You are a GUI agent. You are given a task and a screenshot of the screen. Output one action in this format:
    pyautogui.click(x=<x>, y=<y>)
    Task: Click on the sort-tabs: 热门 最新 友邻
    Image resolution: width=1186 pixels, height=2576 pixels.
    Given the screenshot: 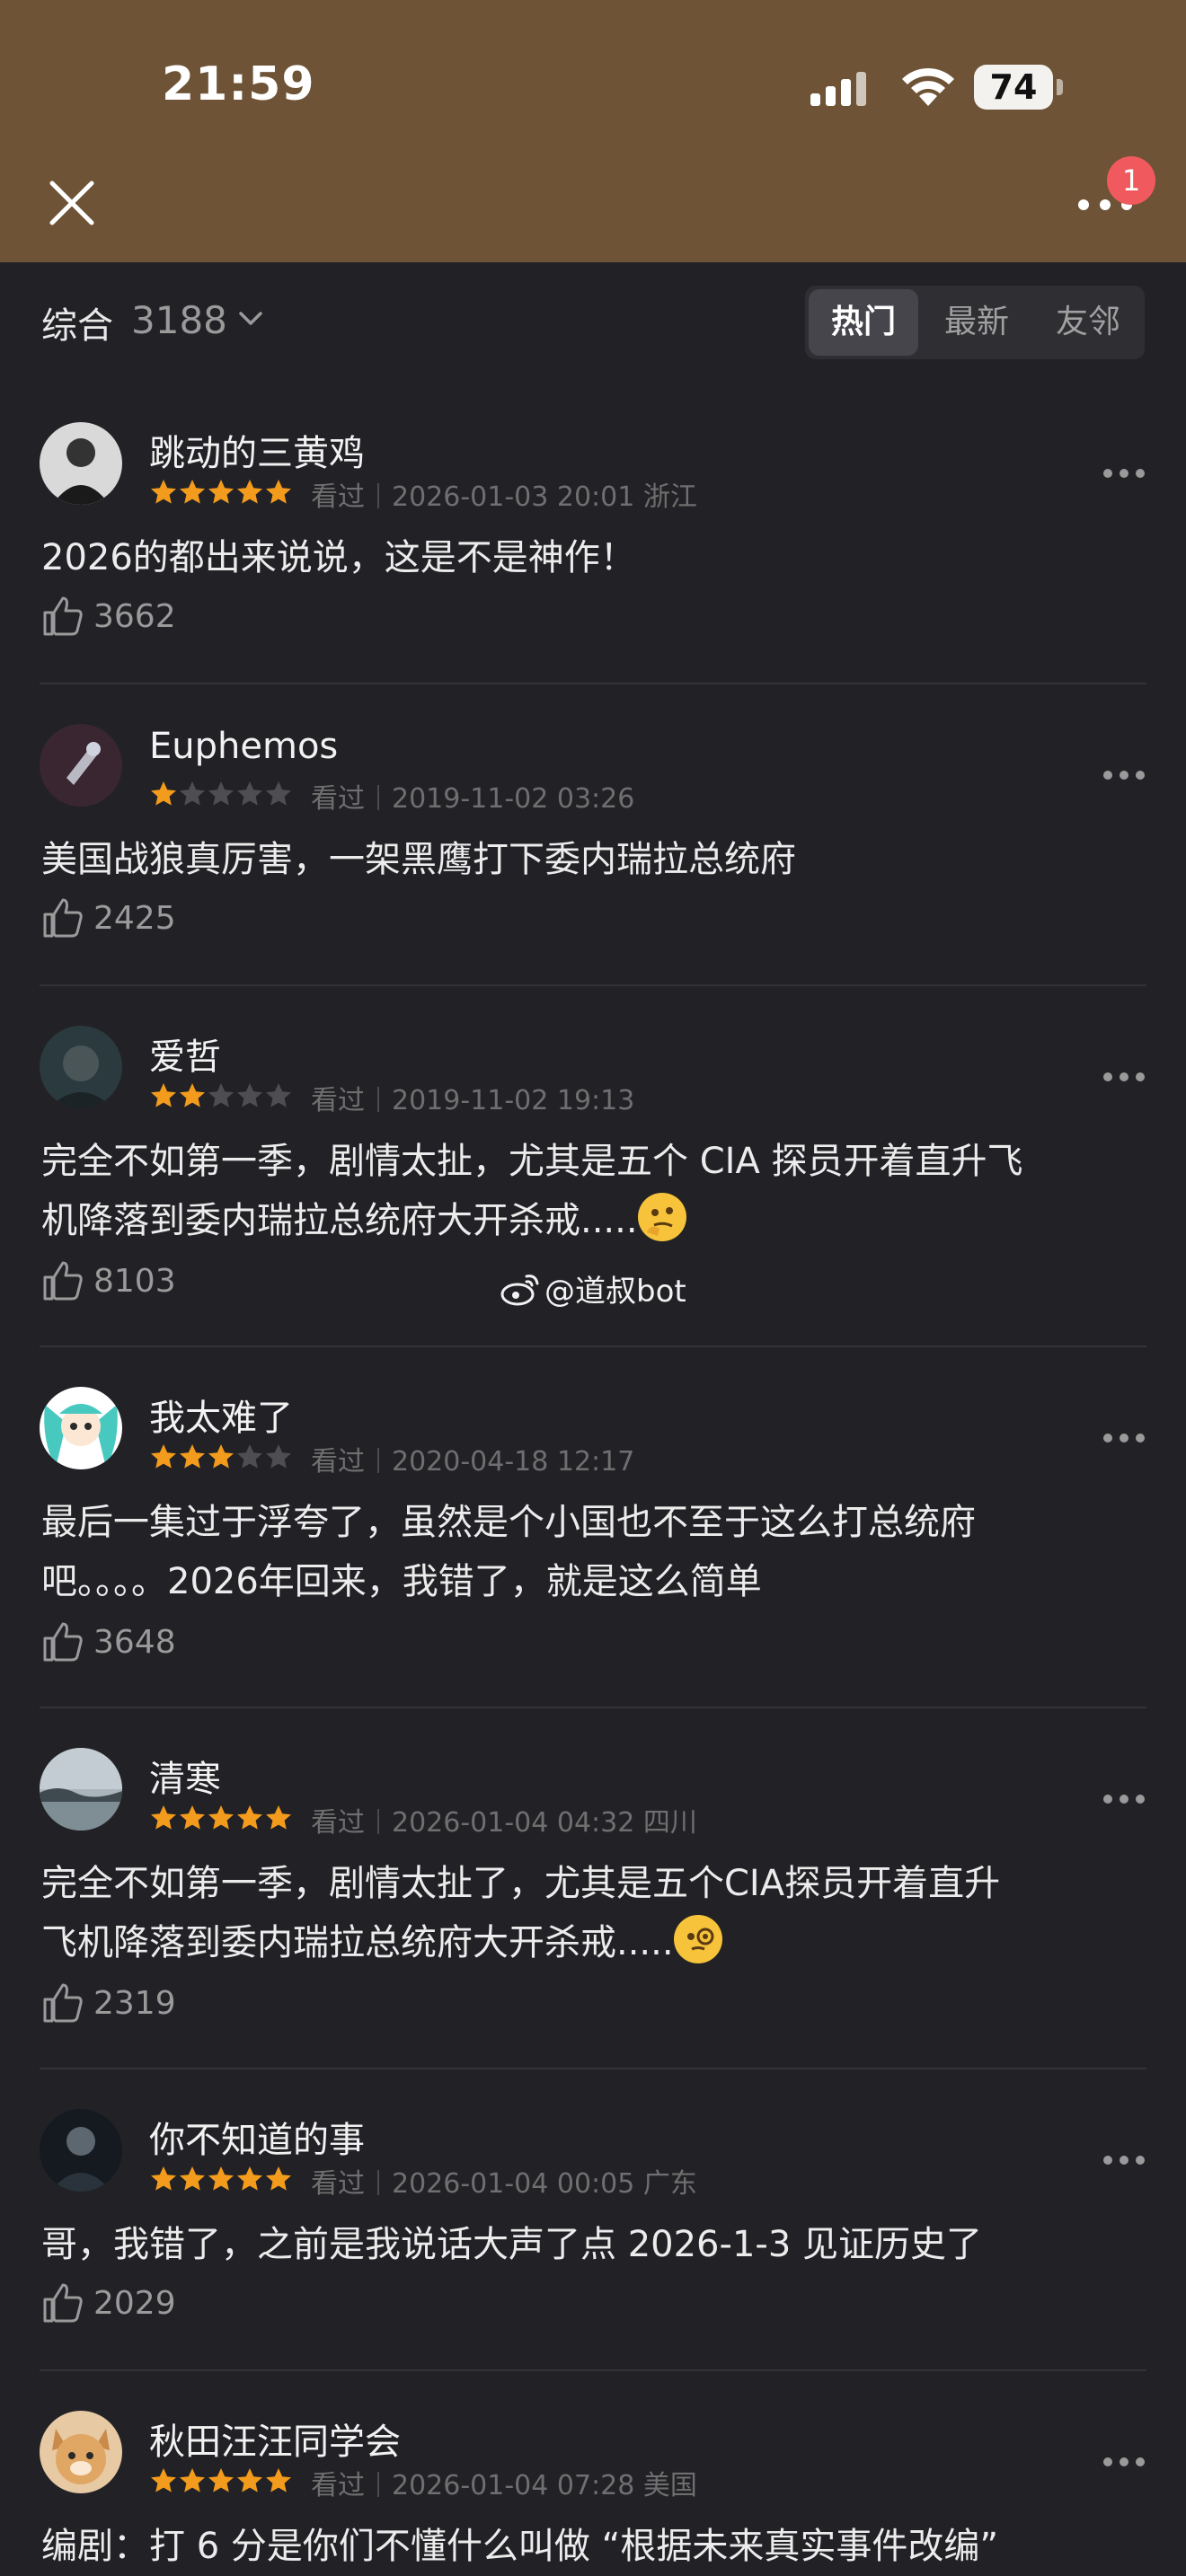 What is the action you would take?
    pyautogui.click(x=975, y=322)
    